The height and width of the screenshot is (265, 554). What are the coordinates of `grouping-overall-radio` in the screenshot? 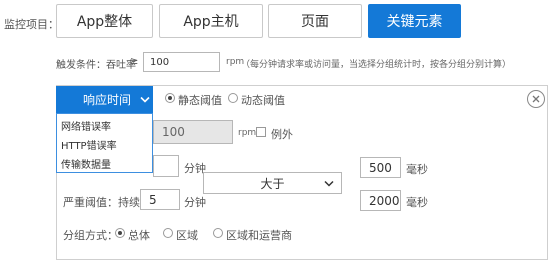 It's located at (120, 233).